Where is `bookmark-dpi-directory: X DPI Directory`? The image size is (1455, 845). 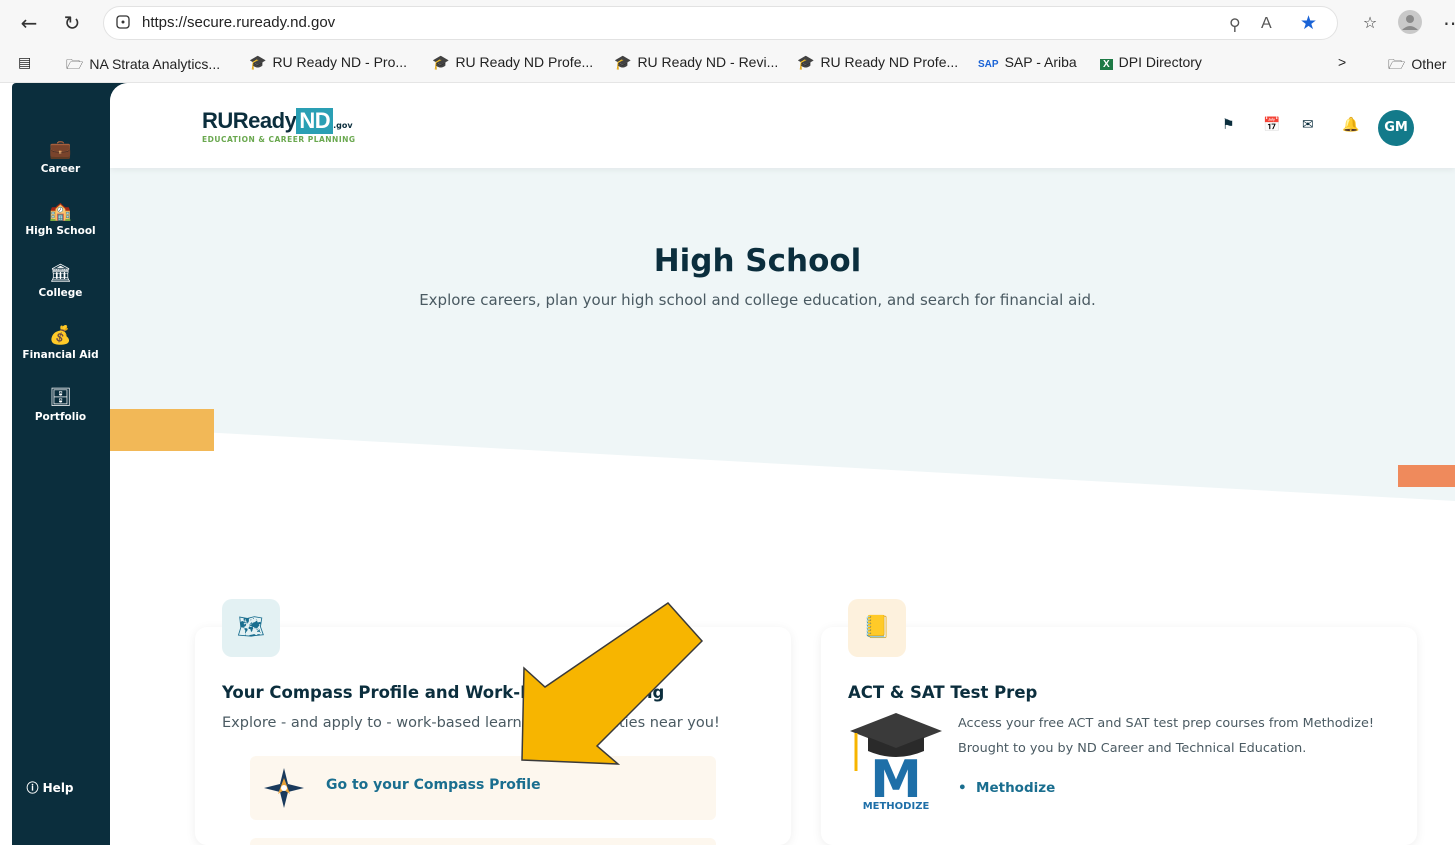 bookmark-dpi-directory: X DPI Directory is located at coordinates (1151, 62).